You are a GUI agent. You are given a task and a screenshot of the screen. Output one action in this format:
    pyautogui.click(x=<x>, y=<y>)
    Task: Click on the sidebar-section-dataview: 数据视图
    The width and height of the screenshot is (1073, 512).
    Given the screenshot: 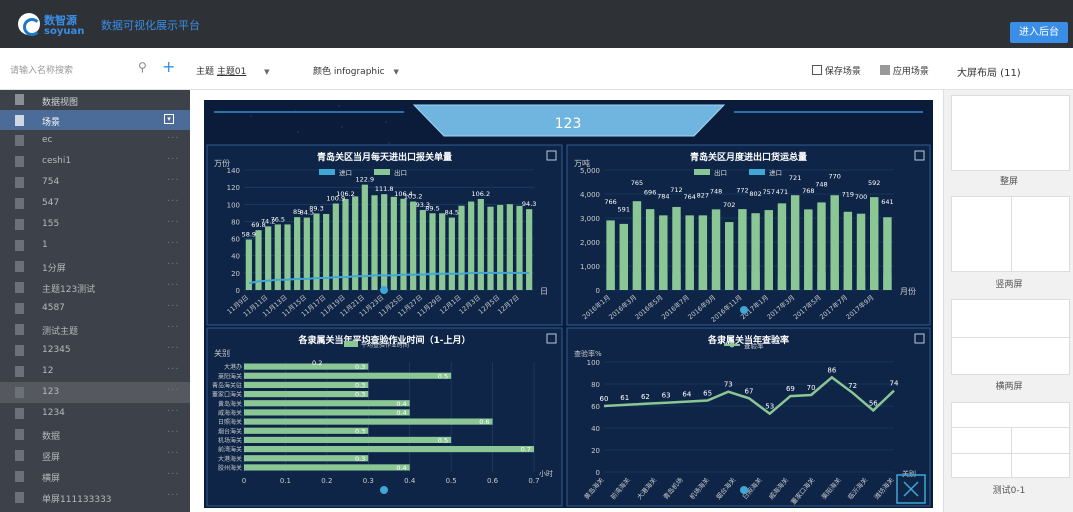 What is the action you would take?
    pyautogui.click(x=95, y=100)
    